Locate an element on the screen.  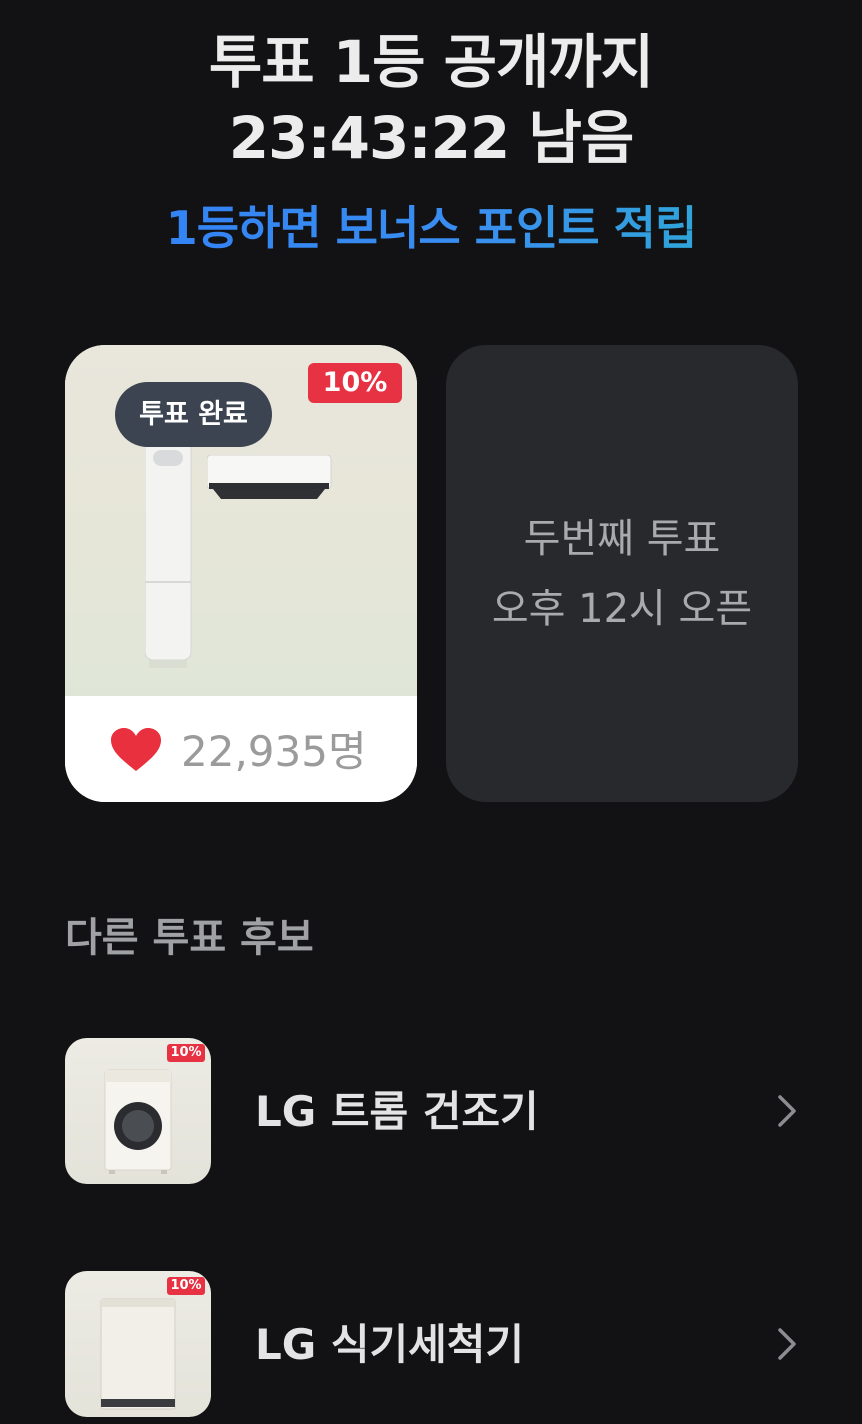
list-item-dishwasher: 10% LG 식기세척기 is located at coordinates (431, 1344).